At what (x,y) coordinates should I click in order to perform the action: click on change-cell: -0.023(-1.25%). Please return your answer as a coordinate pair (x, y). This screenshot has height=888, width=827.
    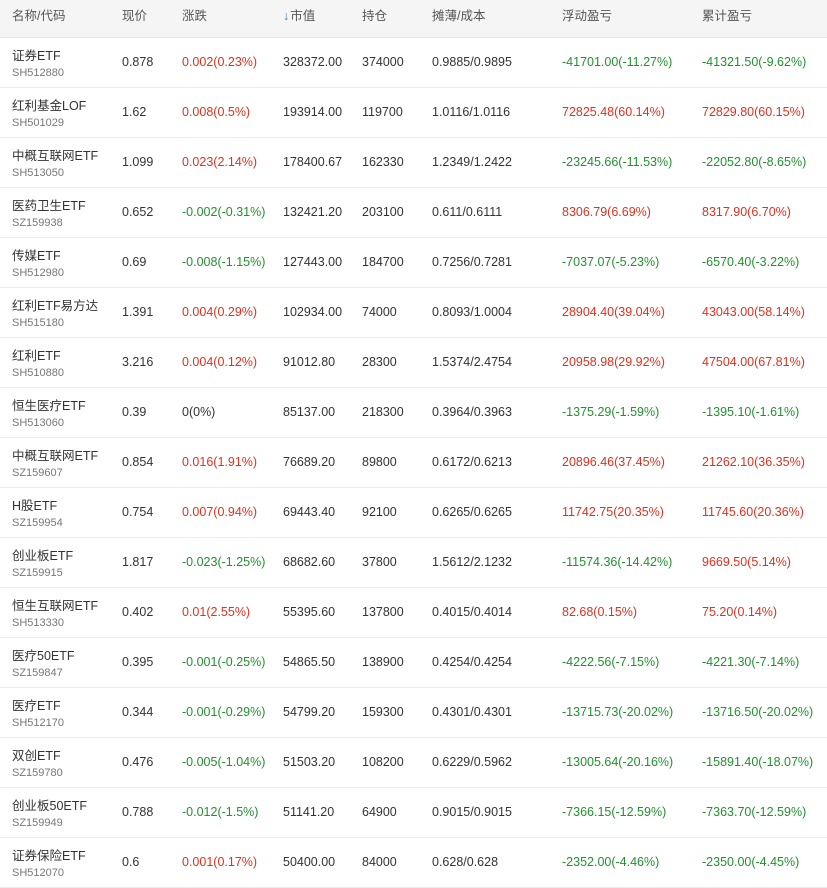
    Looking at the image, I should click on (224, 562).